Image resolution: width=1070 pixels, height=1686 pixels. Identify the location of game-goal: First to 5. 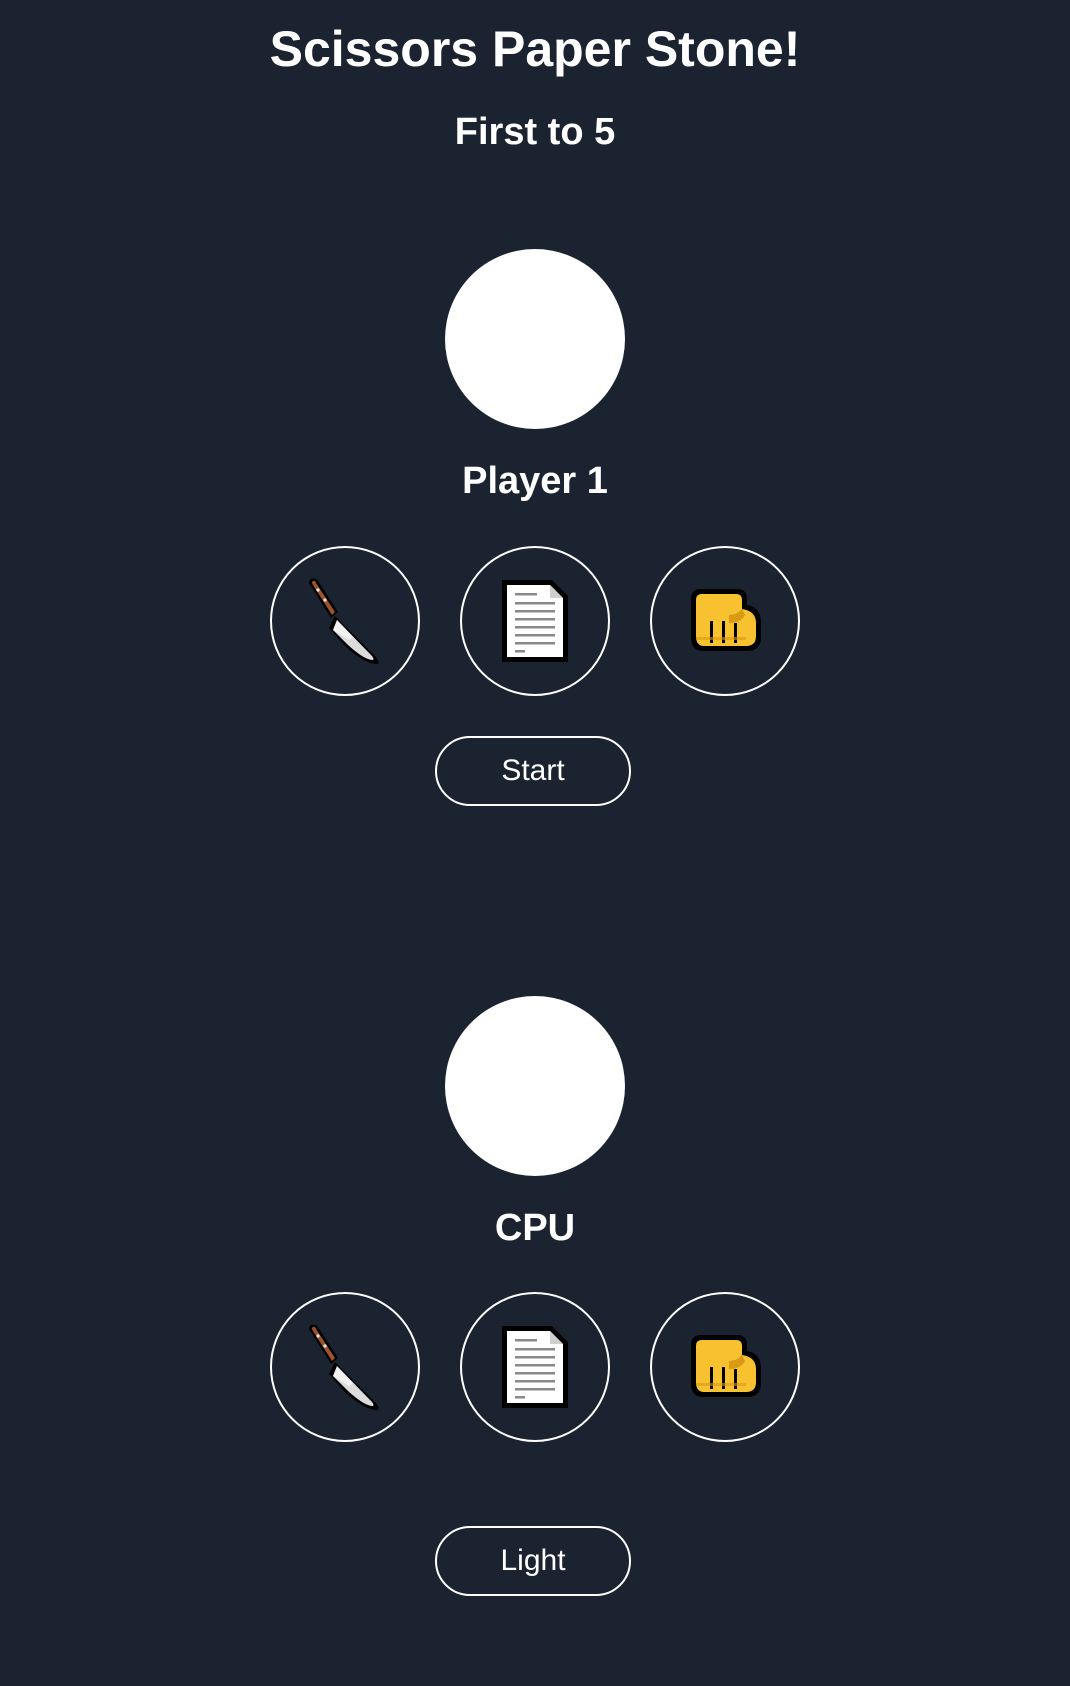
(535, 132).